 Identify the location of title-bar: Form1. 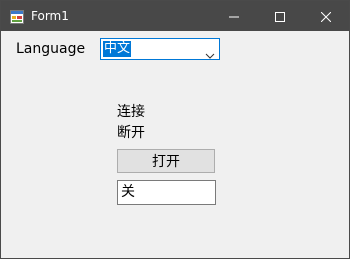
(175, 16).